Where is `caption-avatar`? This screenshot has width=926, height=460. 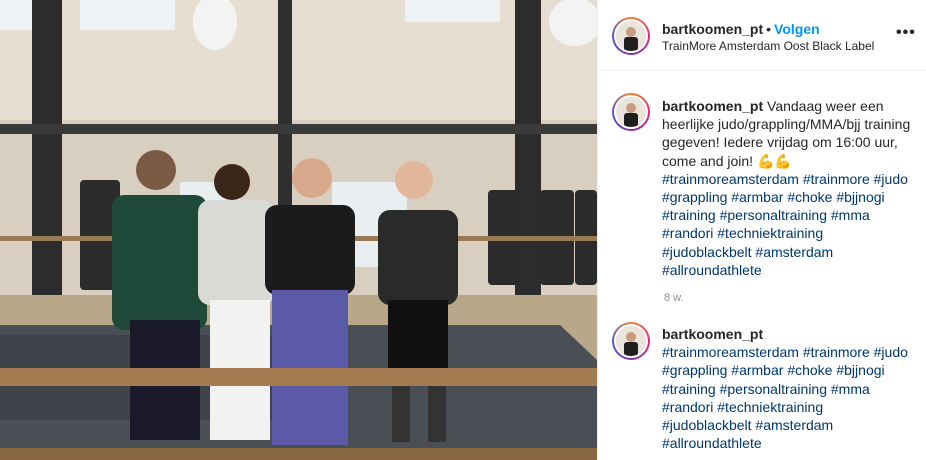 caption-avatar is located at coordinates (631, 112).